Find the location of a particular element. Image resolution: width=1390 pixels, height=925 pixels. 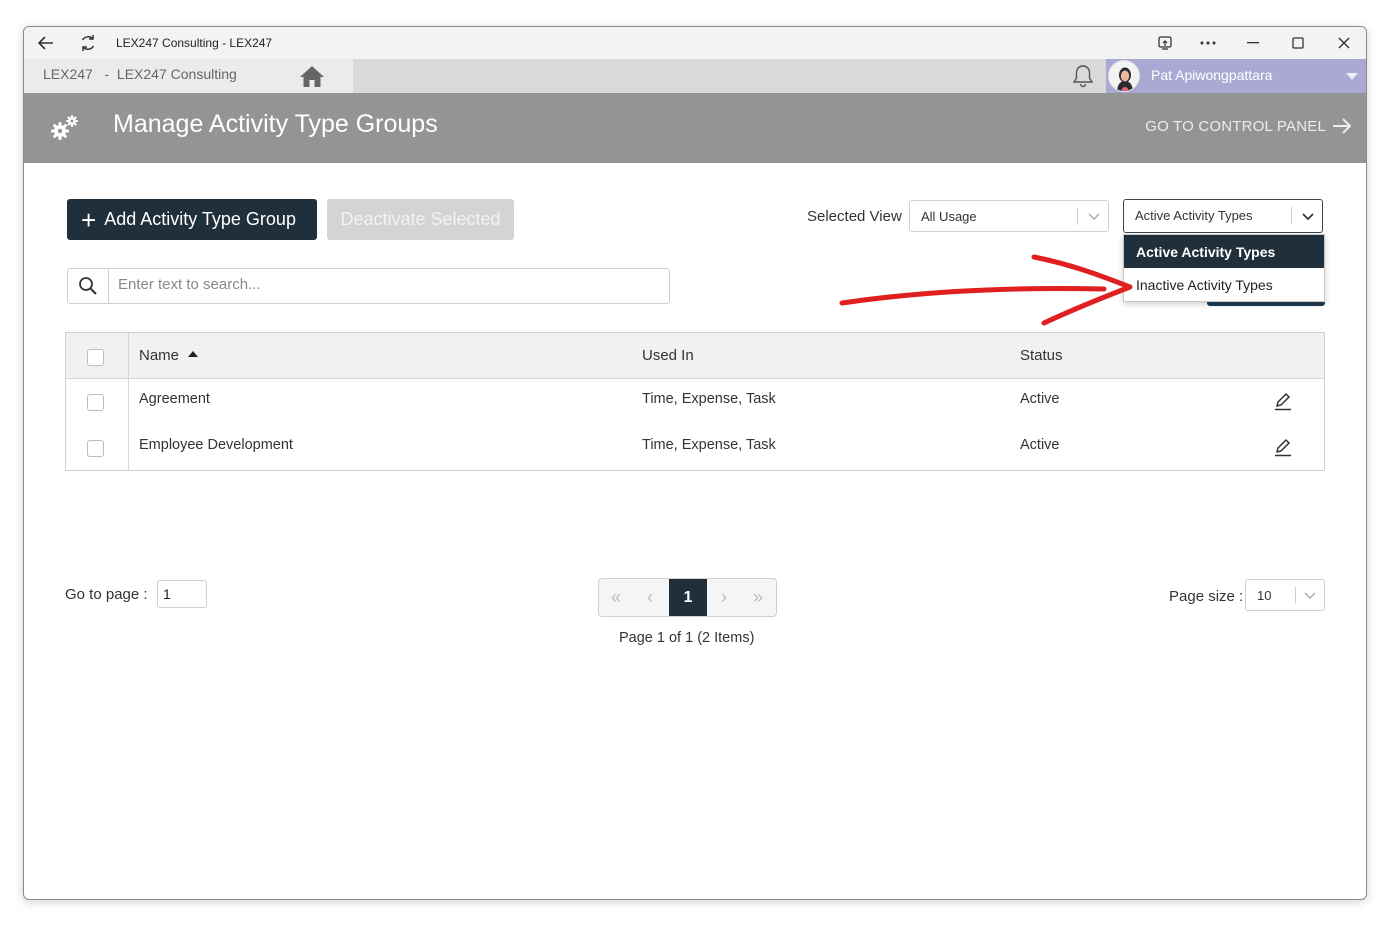

close-icon is located at coordinates (1344, 43).